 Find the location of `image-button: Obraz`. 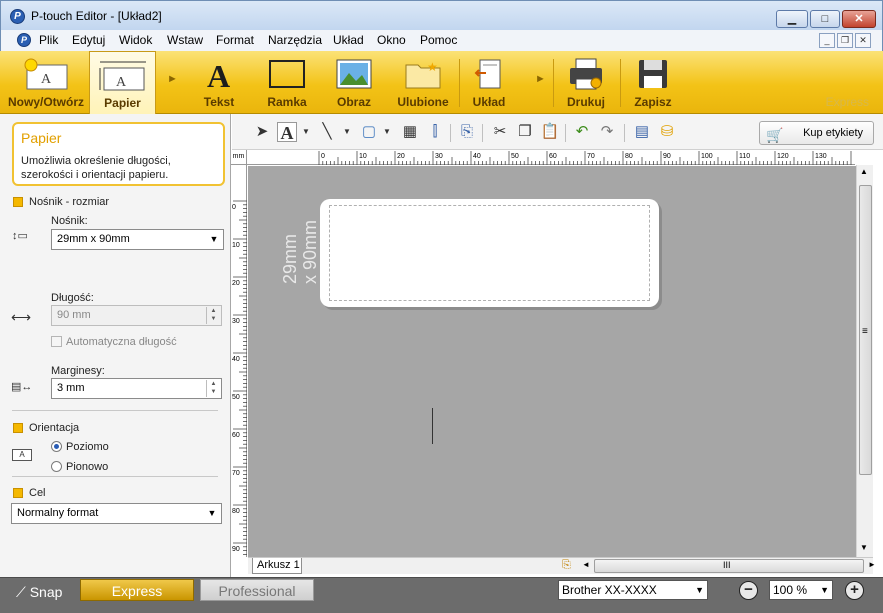

image-button: Obraz is located at coordinates (354, 82).